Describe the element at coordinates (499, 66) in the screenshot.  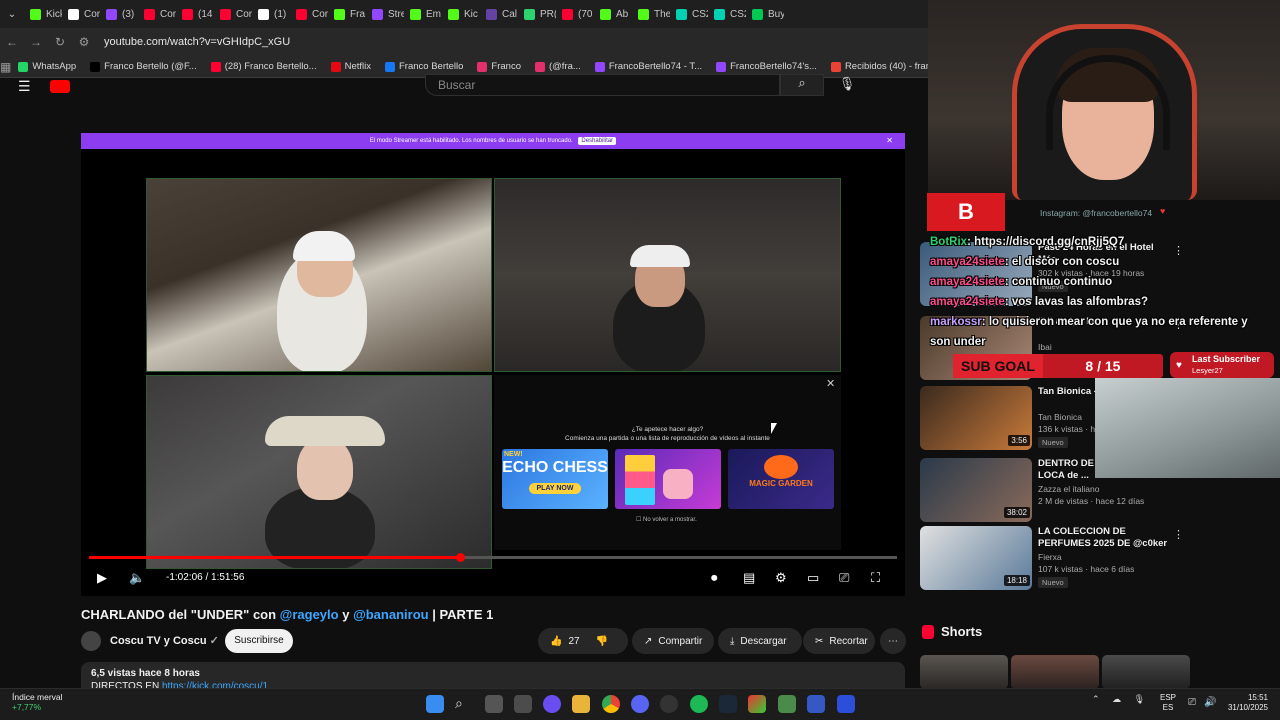
I see `bookmark-item: Franco` at that location.